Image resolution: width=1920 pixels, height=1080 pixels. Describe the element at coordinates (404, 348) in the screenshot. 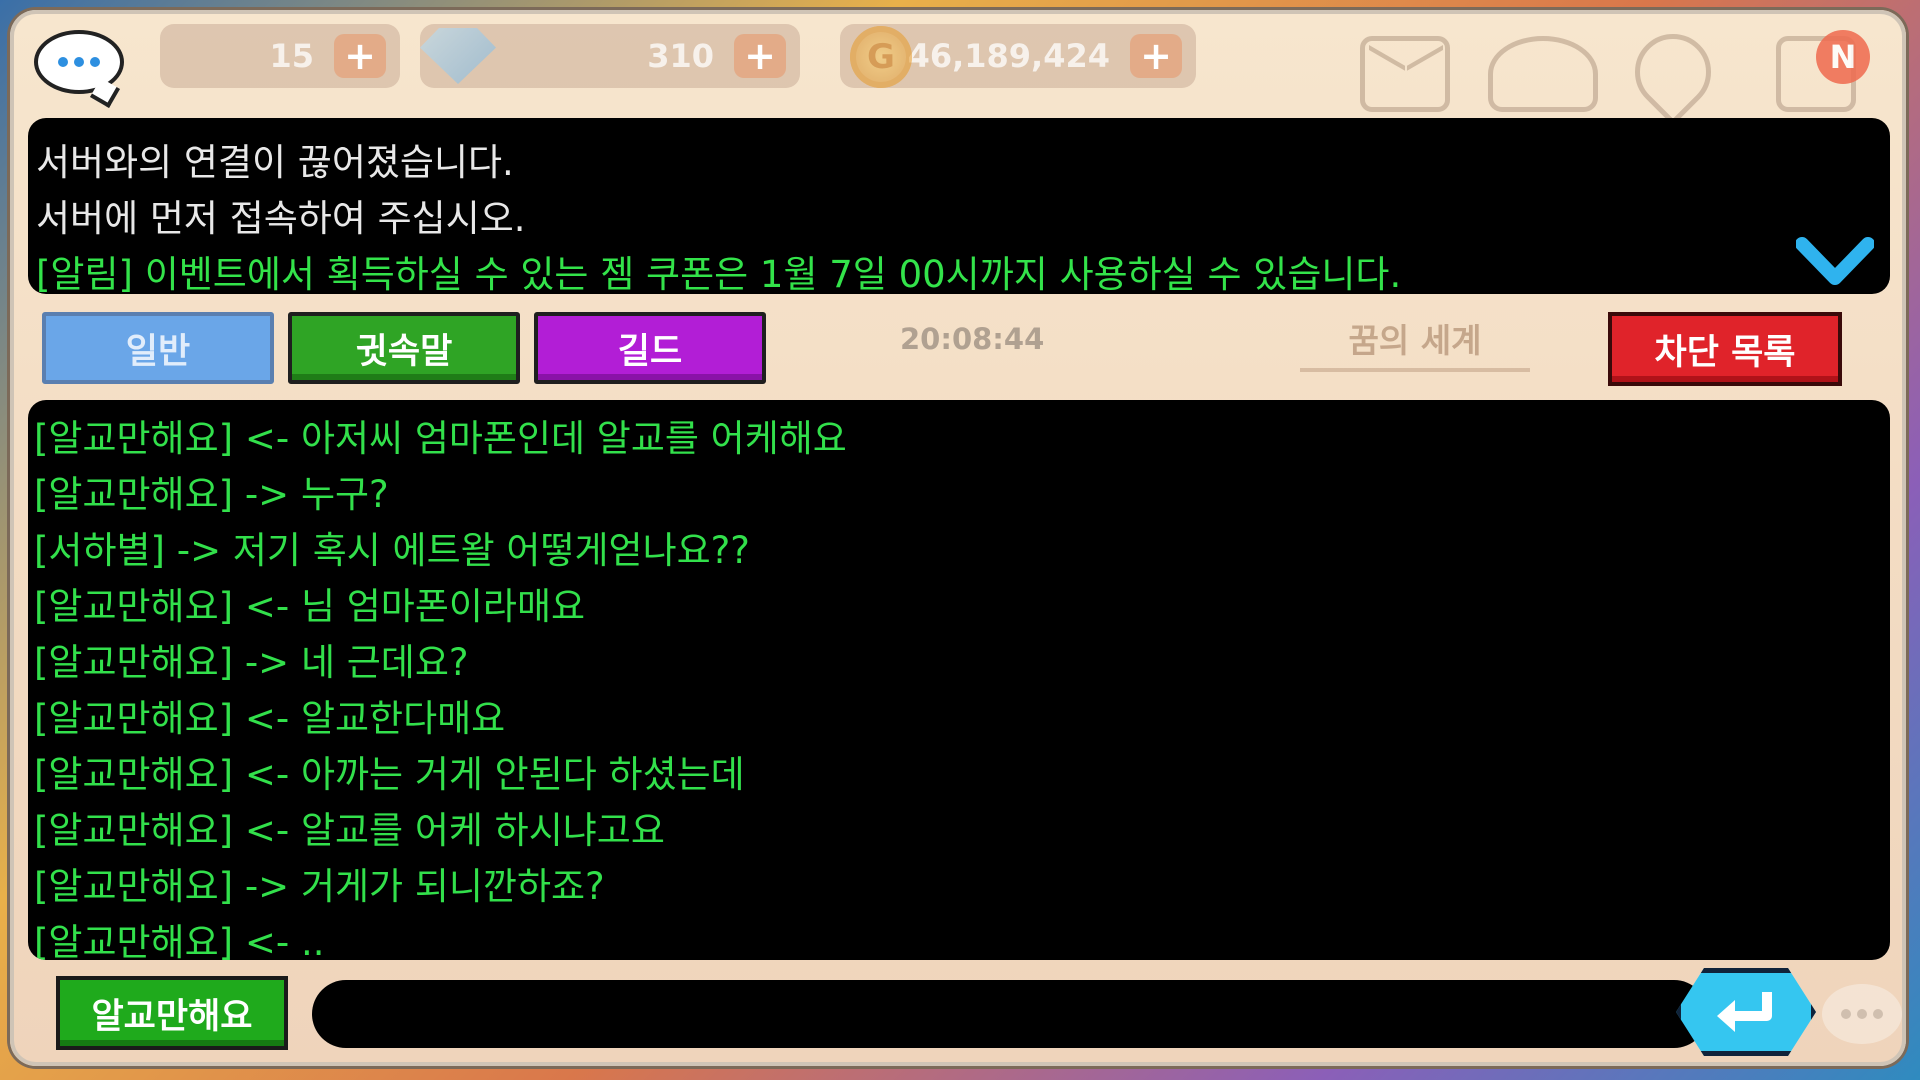

I see `tab-whisper: 귓속말` at that location.